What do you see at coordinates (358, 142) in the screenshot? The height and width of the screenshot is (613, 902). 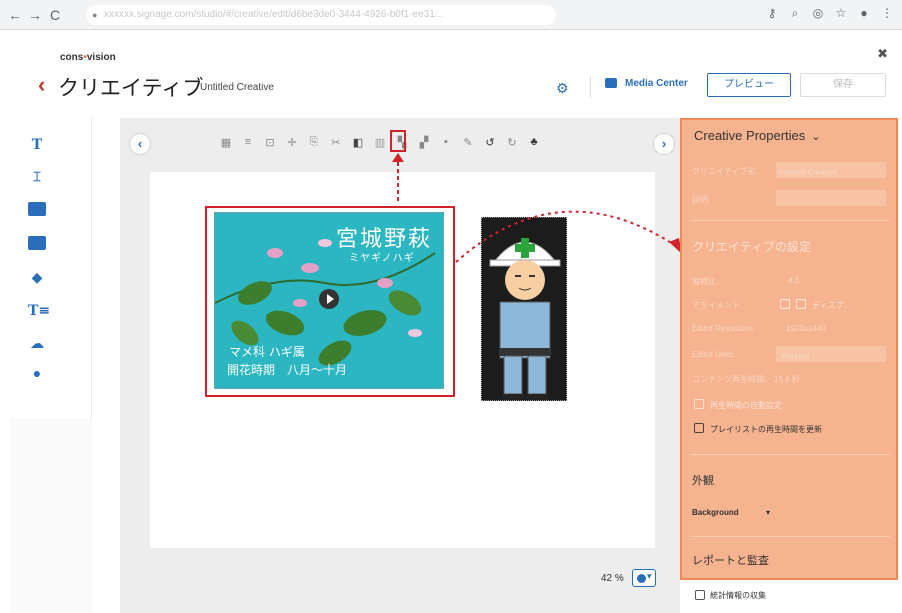 I see `paste-icon: ◧` at bounding box center [358, 142].